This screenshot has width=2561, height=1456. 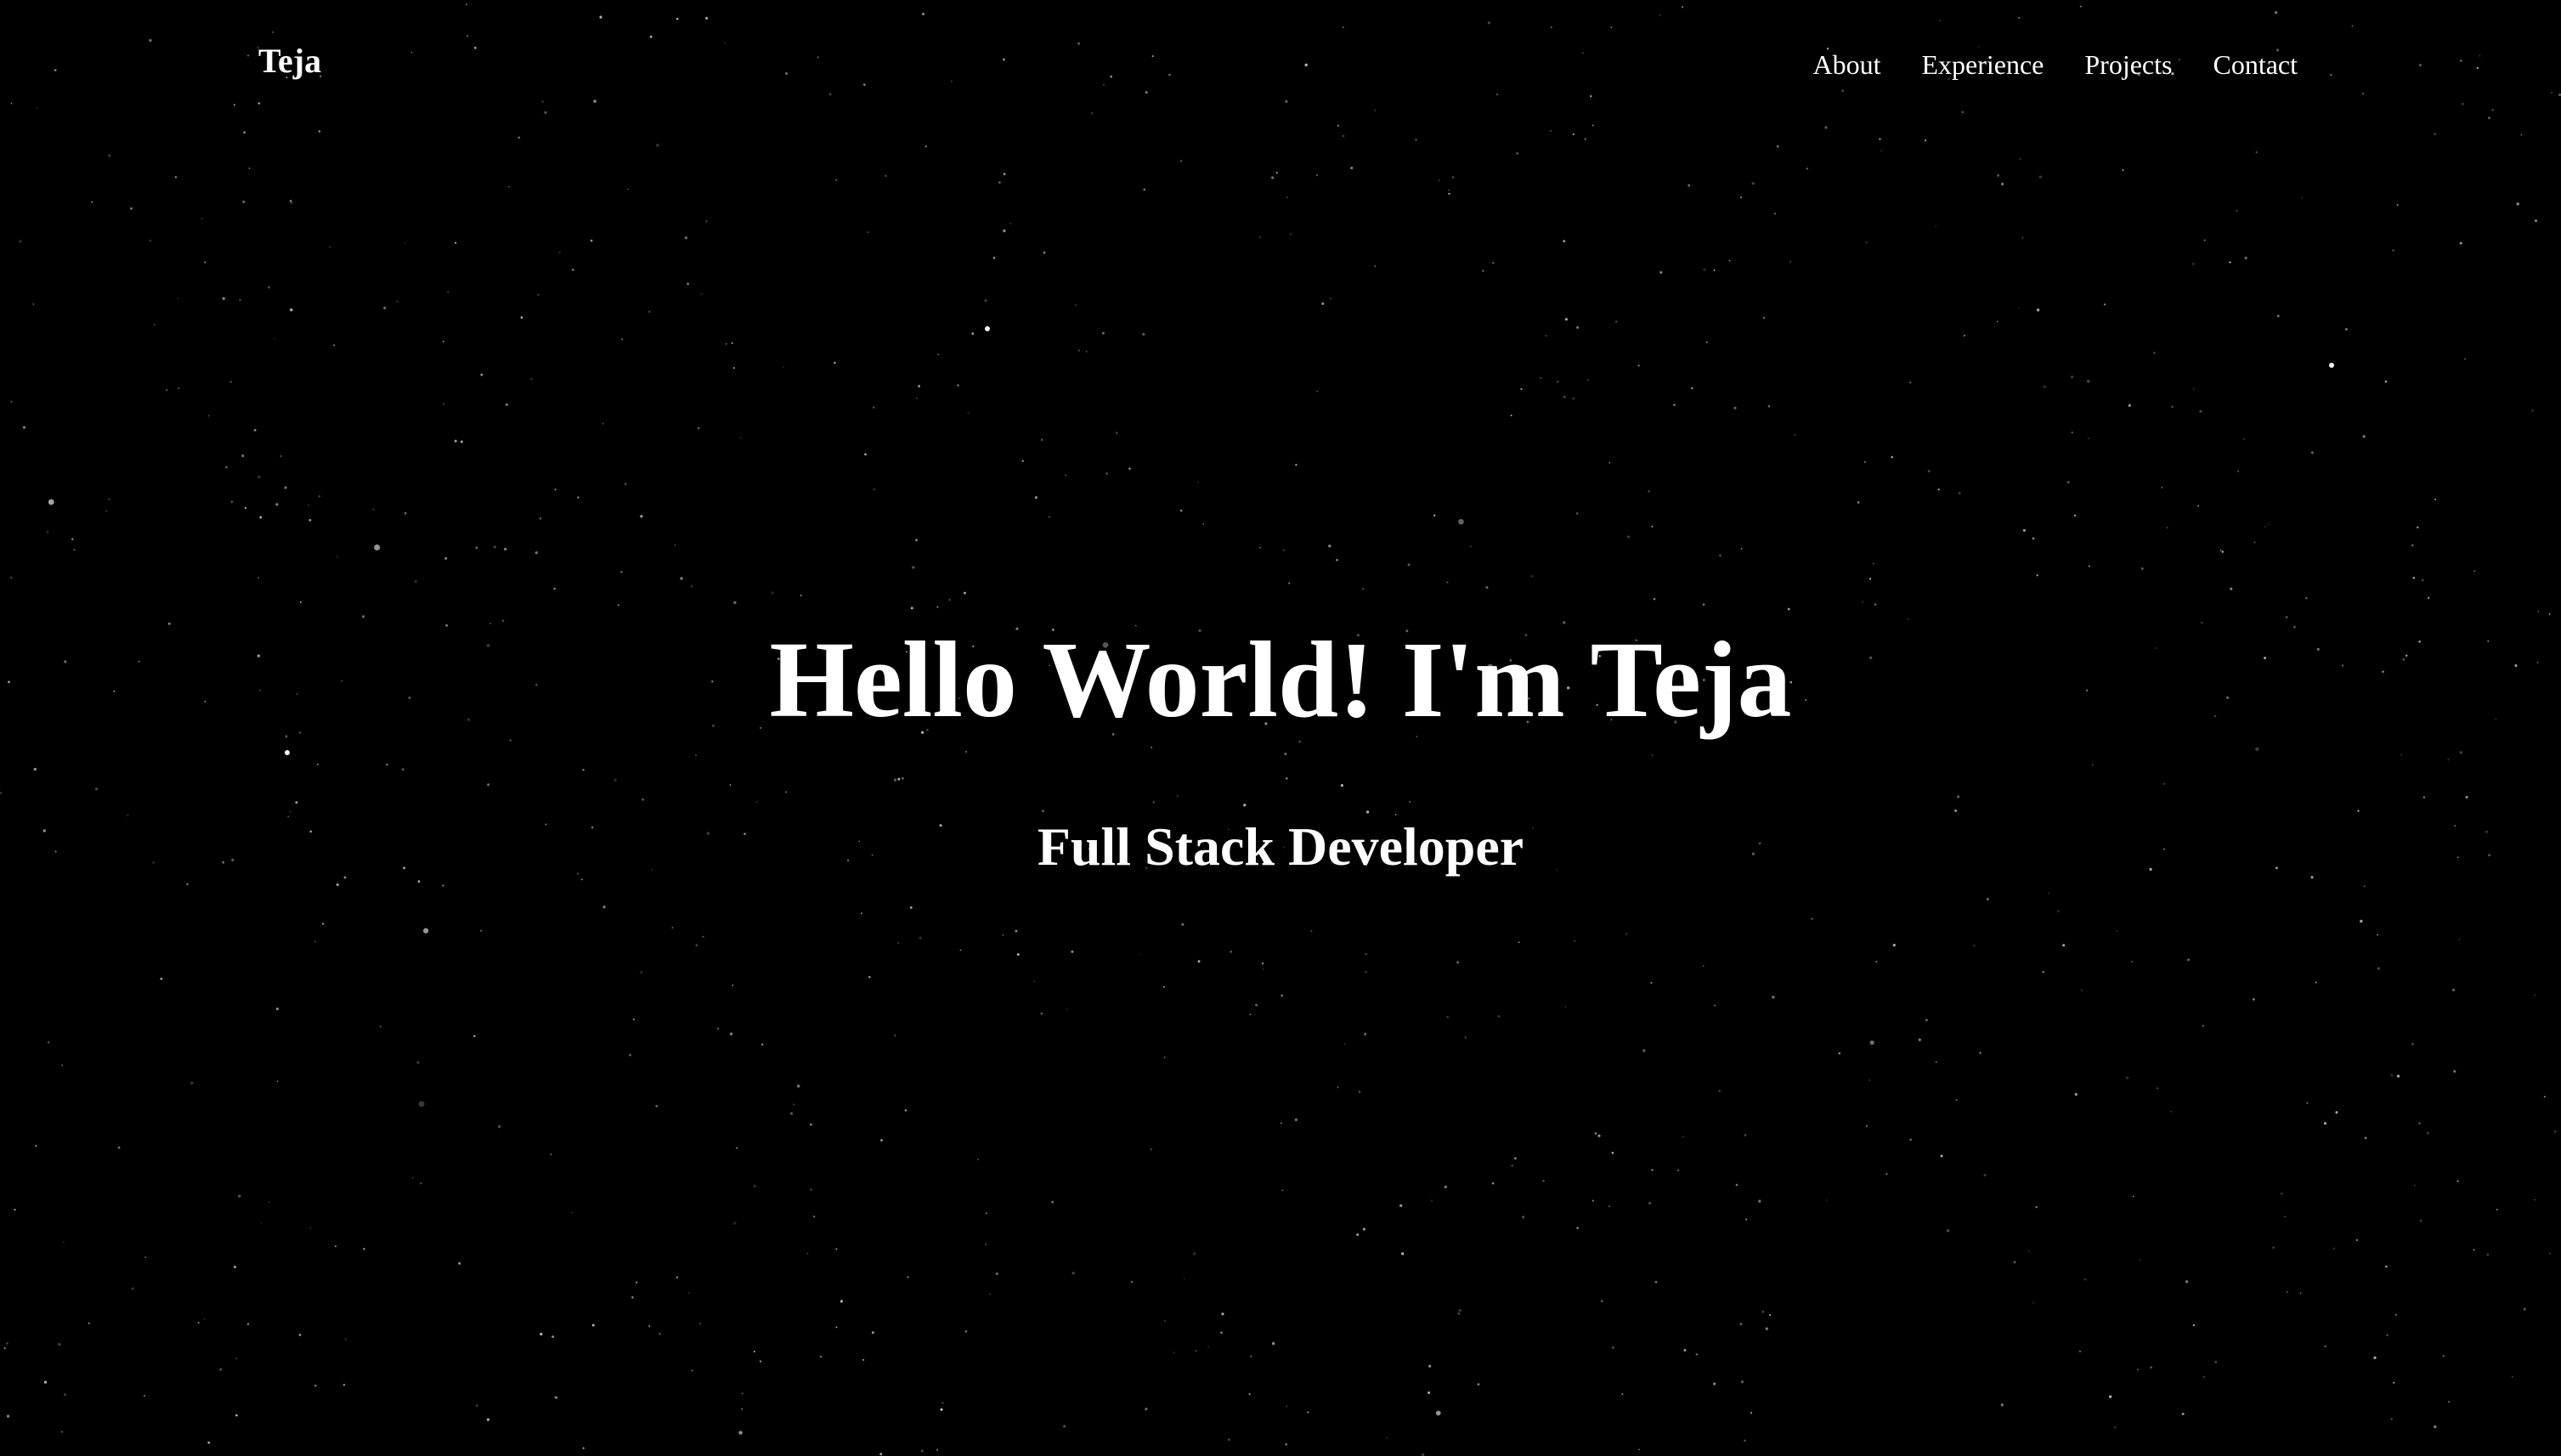 What do you see at coordinates (2255, 65) in the screenshot?
I see `nav-link-contact: Contact` at bounding box center [2255, 65].